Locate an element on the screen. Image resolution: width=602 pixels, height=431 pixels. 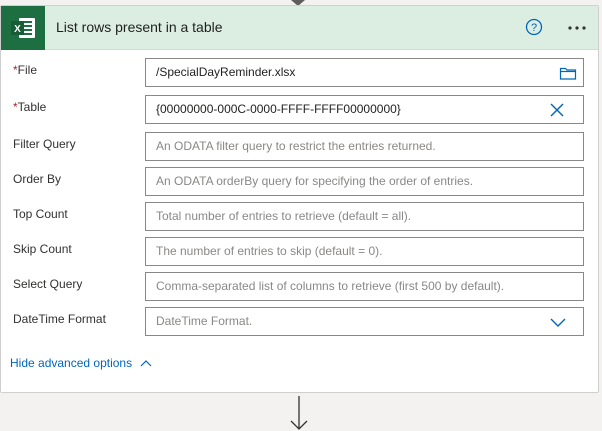
select-query-label: Select Query is located at coordinates (48, 284).